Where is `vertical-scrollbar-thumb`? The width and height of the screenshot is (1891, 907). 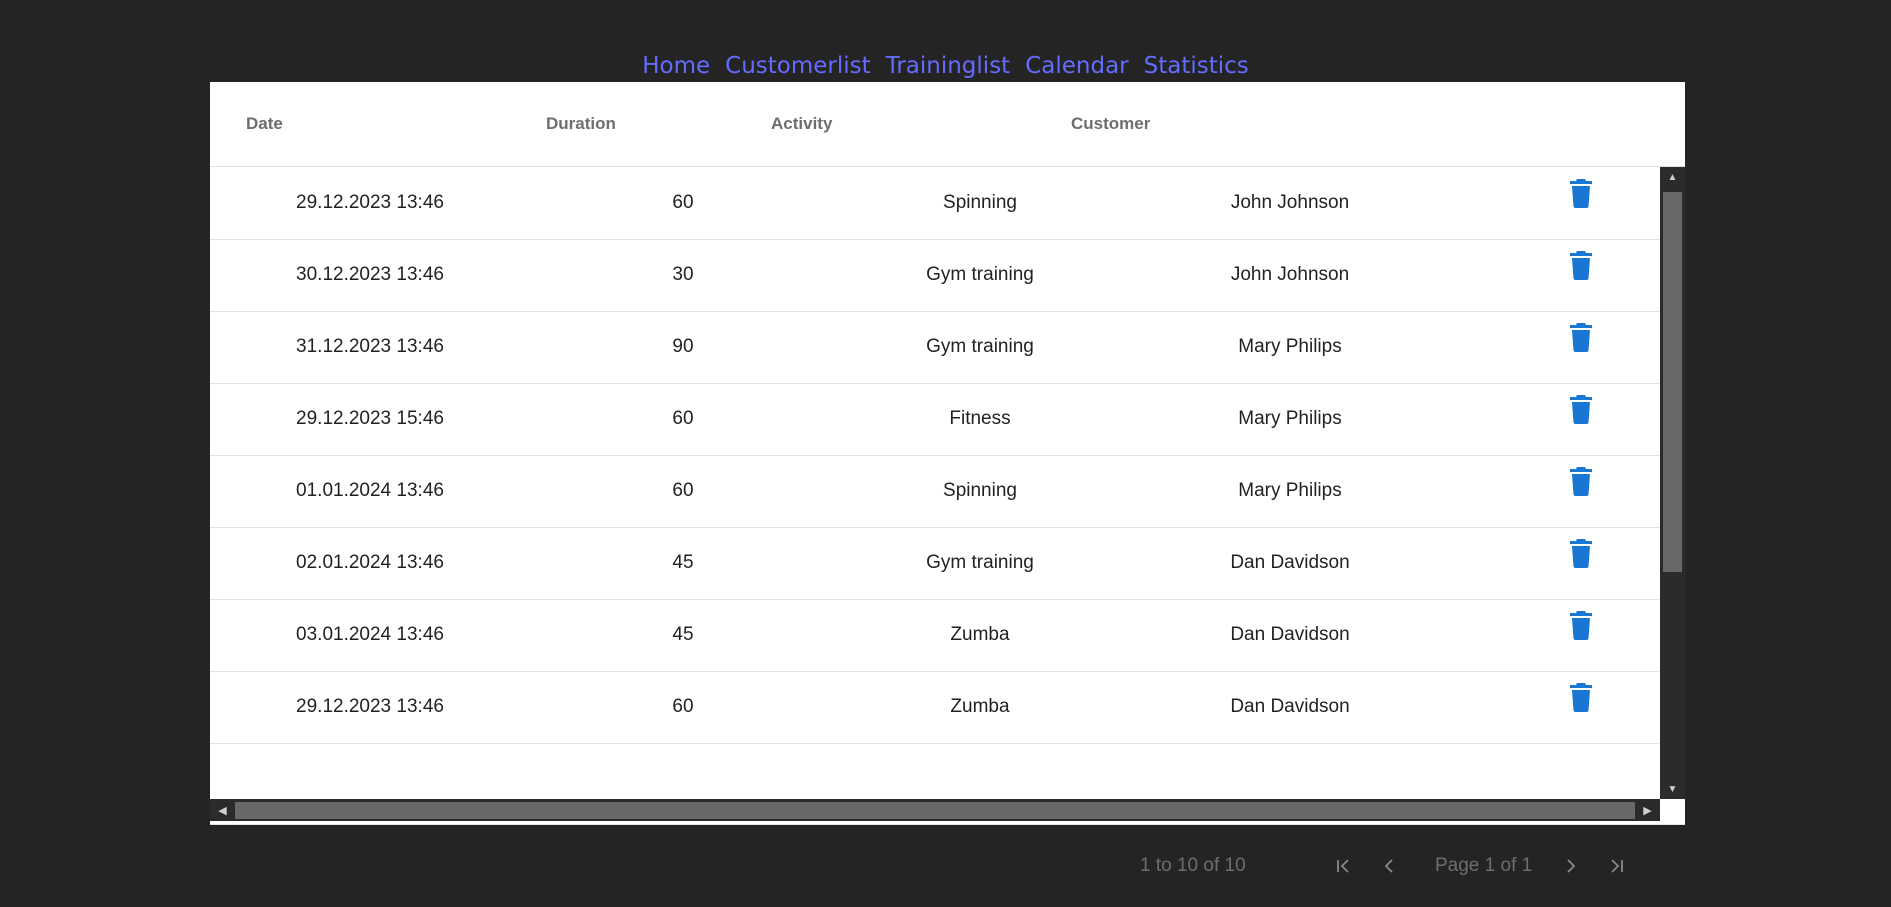
vertical-scrollbar-thumb is located at coordinates (1672, 382).